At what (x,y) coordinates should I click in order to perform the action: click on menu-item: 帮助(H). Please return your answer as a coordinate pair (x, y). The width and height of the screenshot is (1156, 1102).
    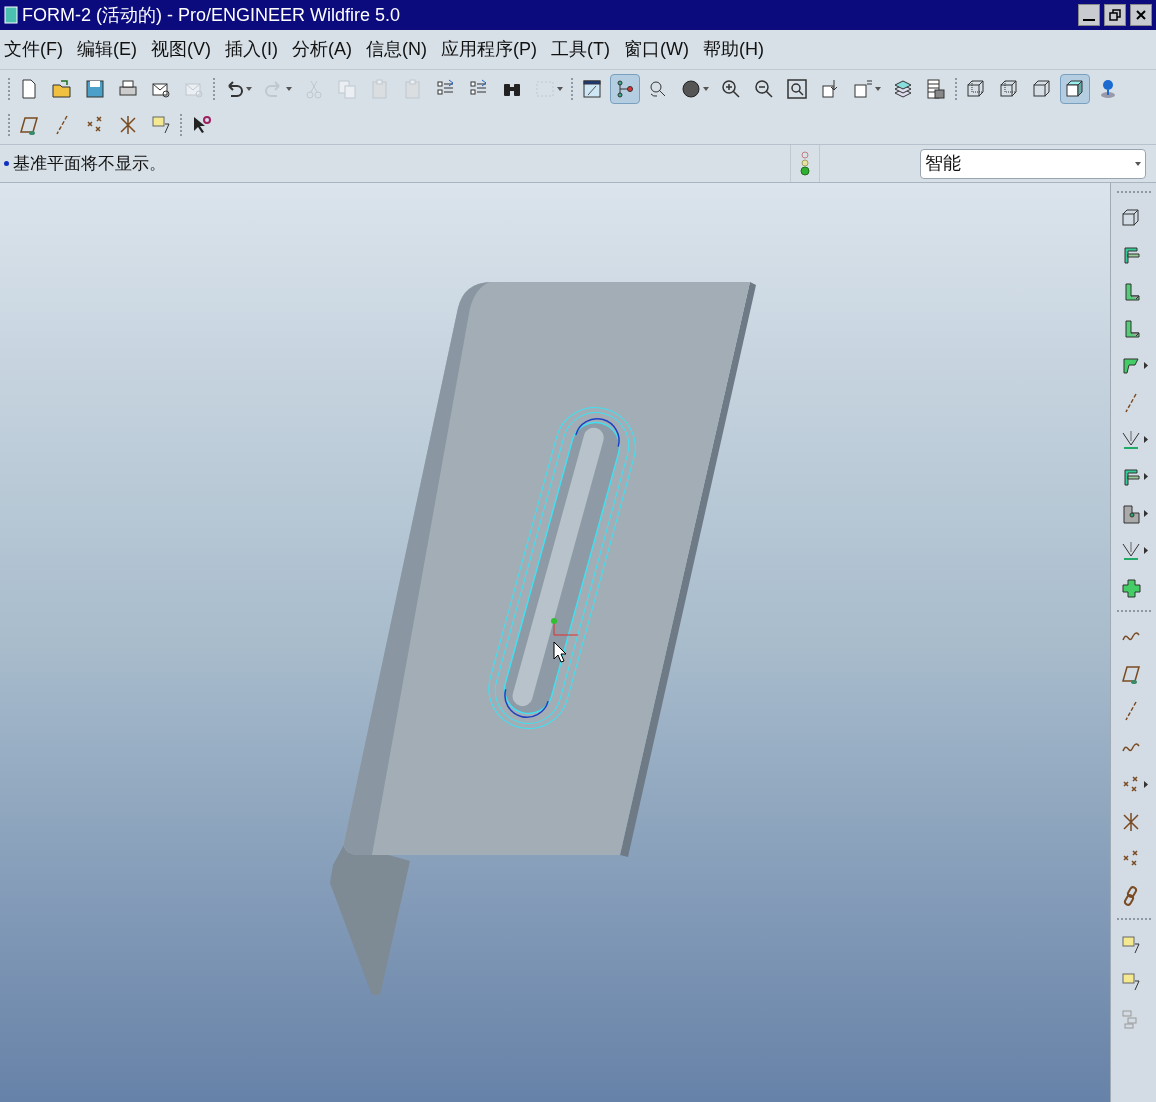
    Looking at the image, I should click on (733, 49).